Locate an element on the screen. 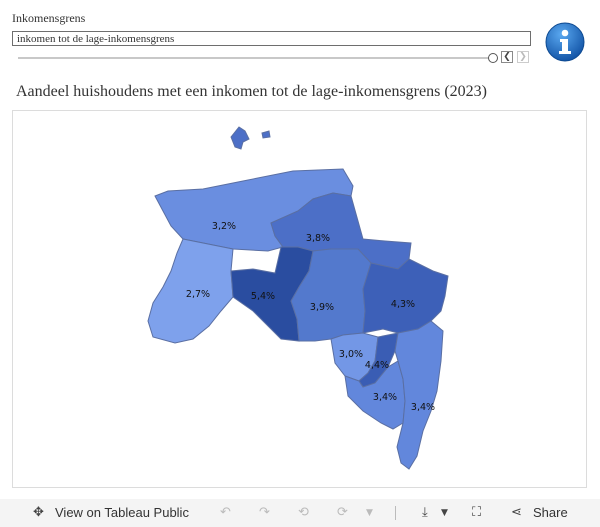  filter-label: Inkomensgrens is located at coordinates (49, 18).